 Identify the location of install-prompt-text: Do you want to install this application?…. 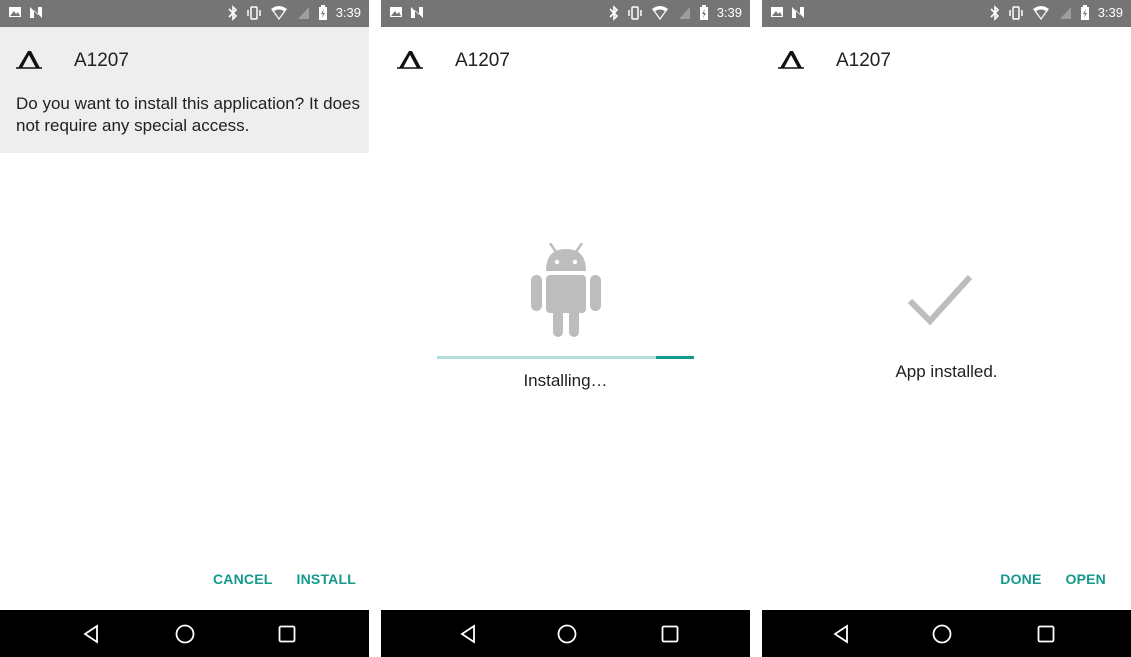
(188, 114).